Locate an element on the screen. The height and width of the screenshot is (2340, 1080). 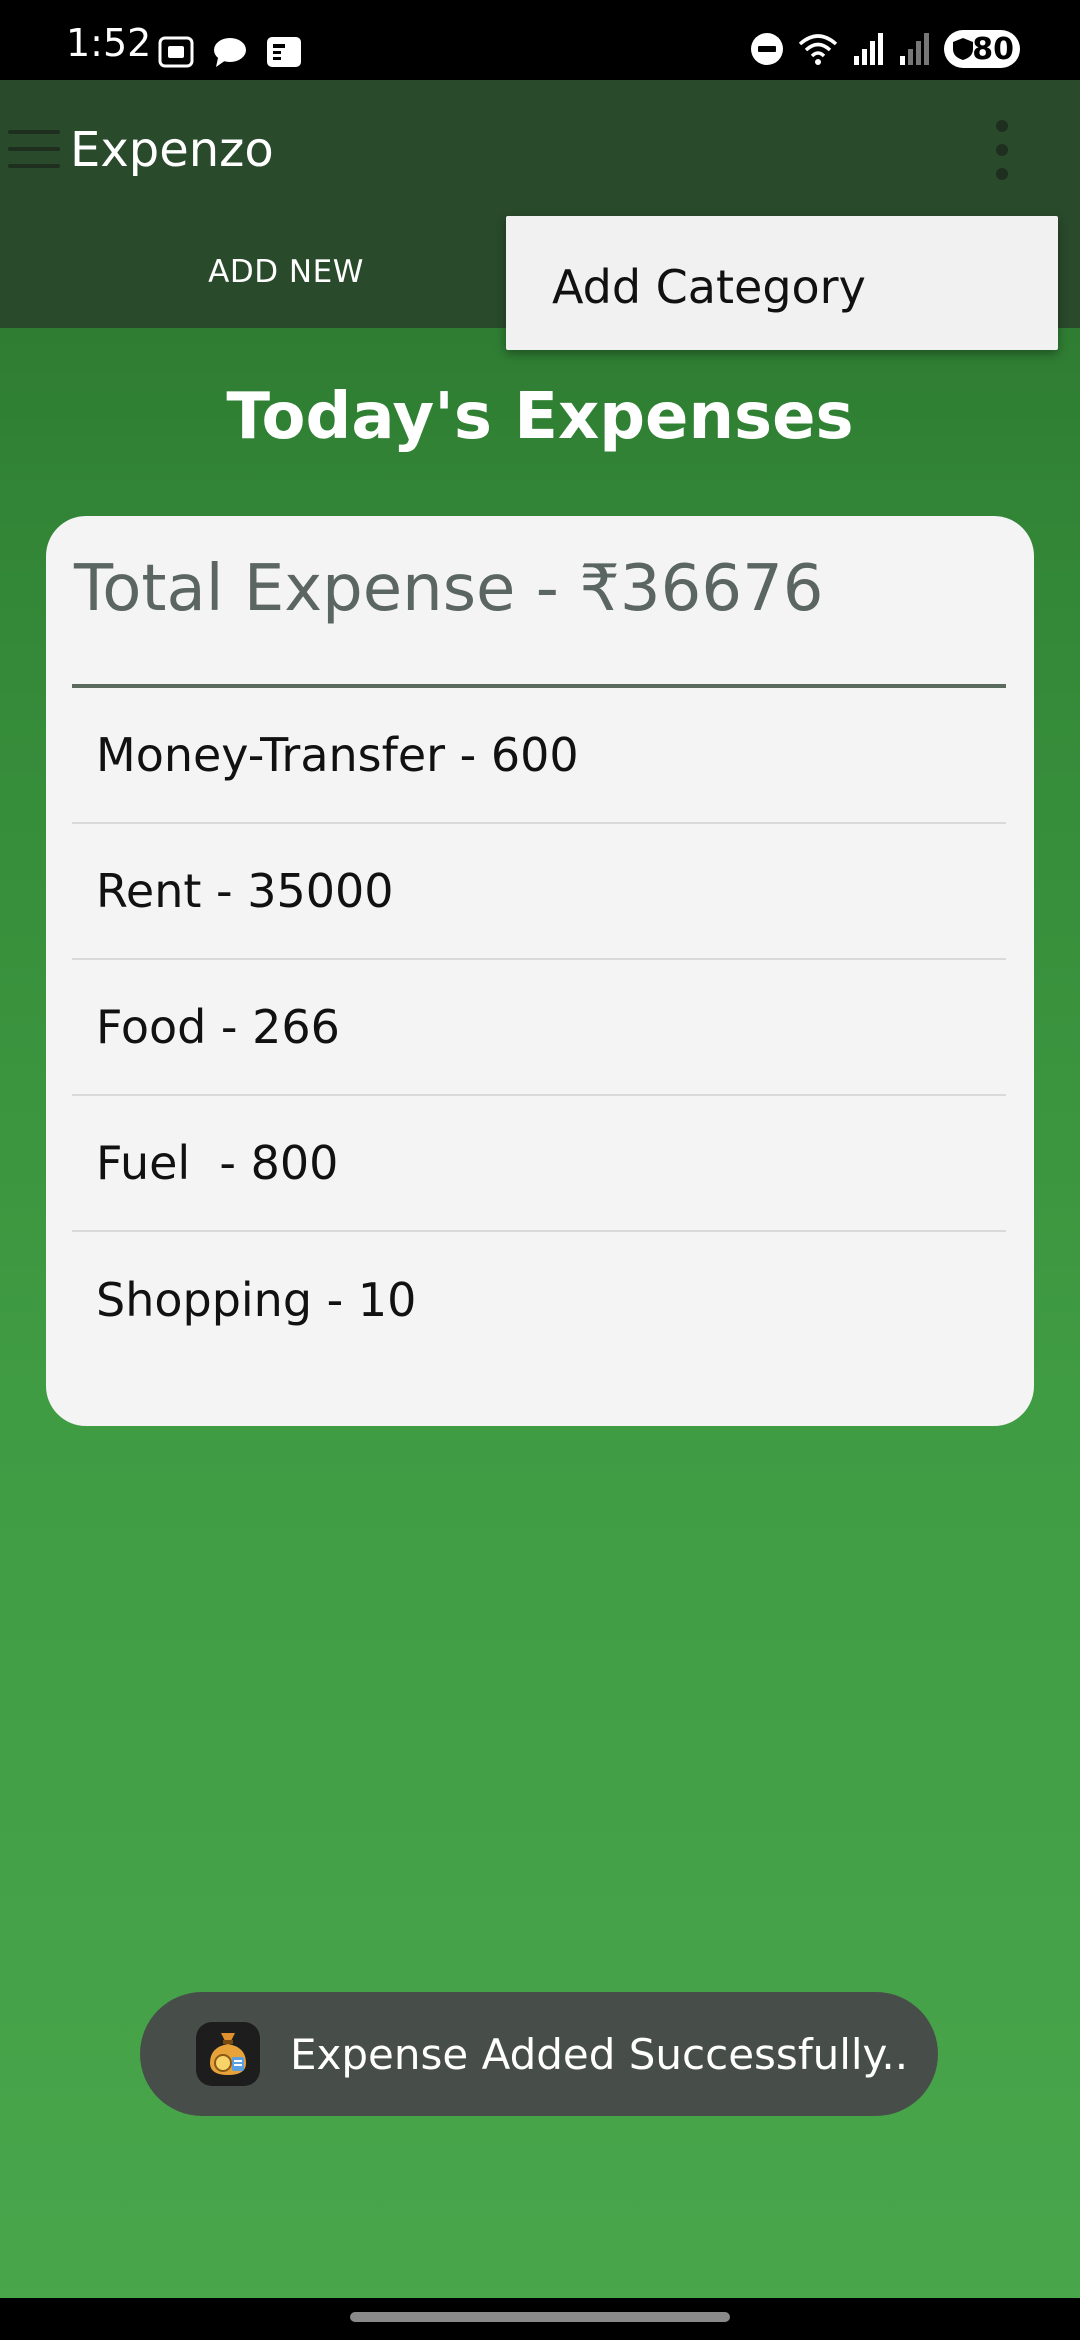
overflow-dropdown-menu: Add Category is located at coordinates (782, 283).